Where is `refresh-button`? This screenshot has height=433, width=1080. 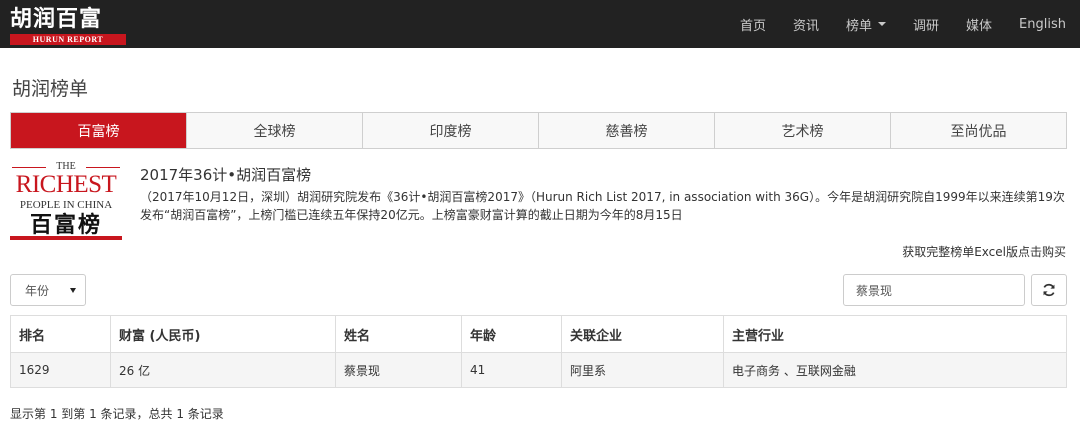
refresh-button is located at coordinates (1049, 290).